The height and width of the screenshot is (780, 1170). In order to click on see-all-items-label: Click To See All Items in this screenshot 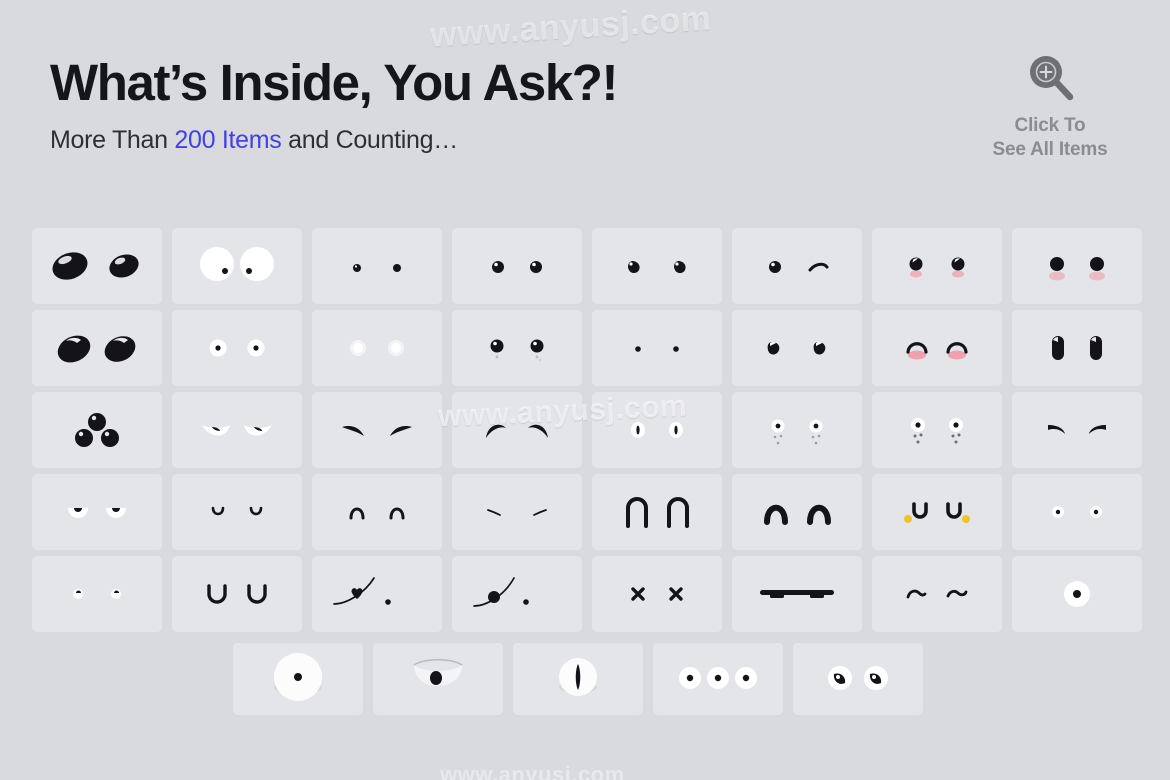, I will do `click(1050, 138)`.